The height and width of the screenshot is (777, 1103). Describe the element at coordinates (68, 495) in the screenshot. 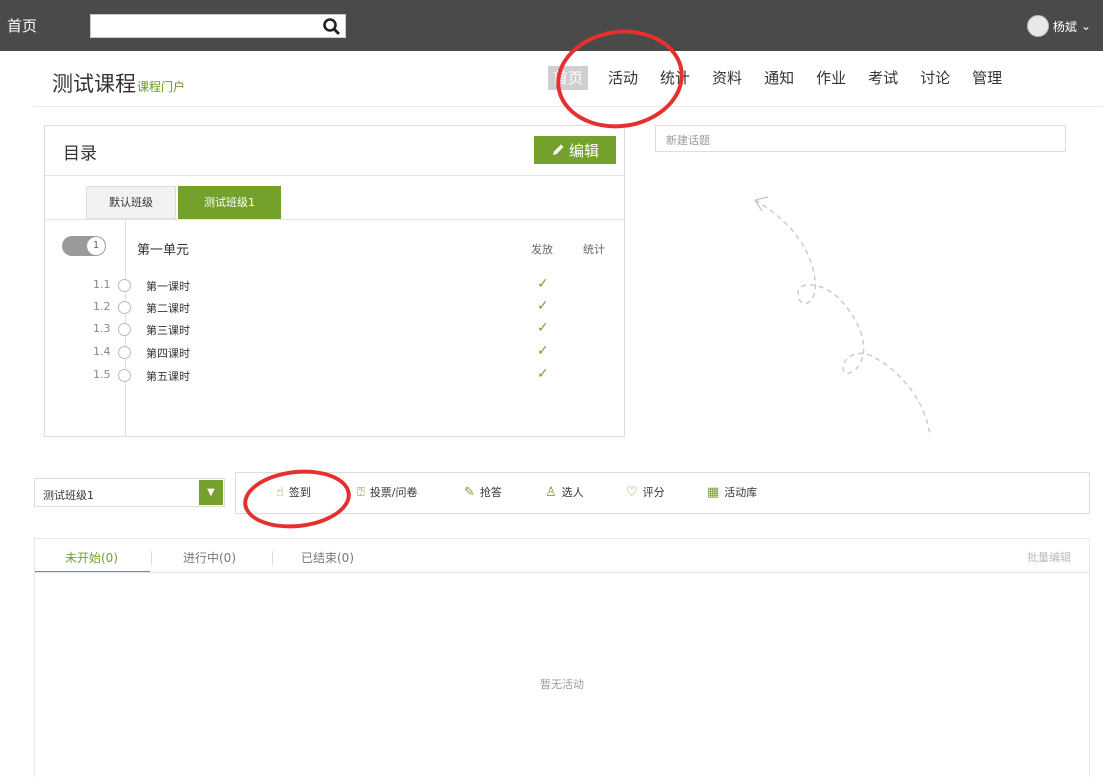

I see `class-select-value: 测试班级1` at that location.